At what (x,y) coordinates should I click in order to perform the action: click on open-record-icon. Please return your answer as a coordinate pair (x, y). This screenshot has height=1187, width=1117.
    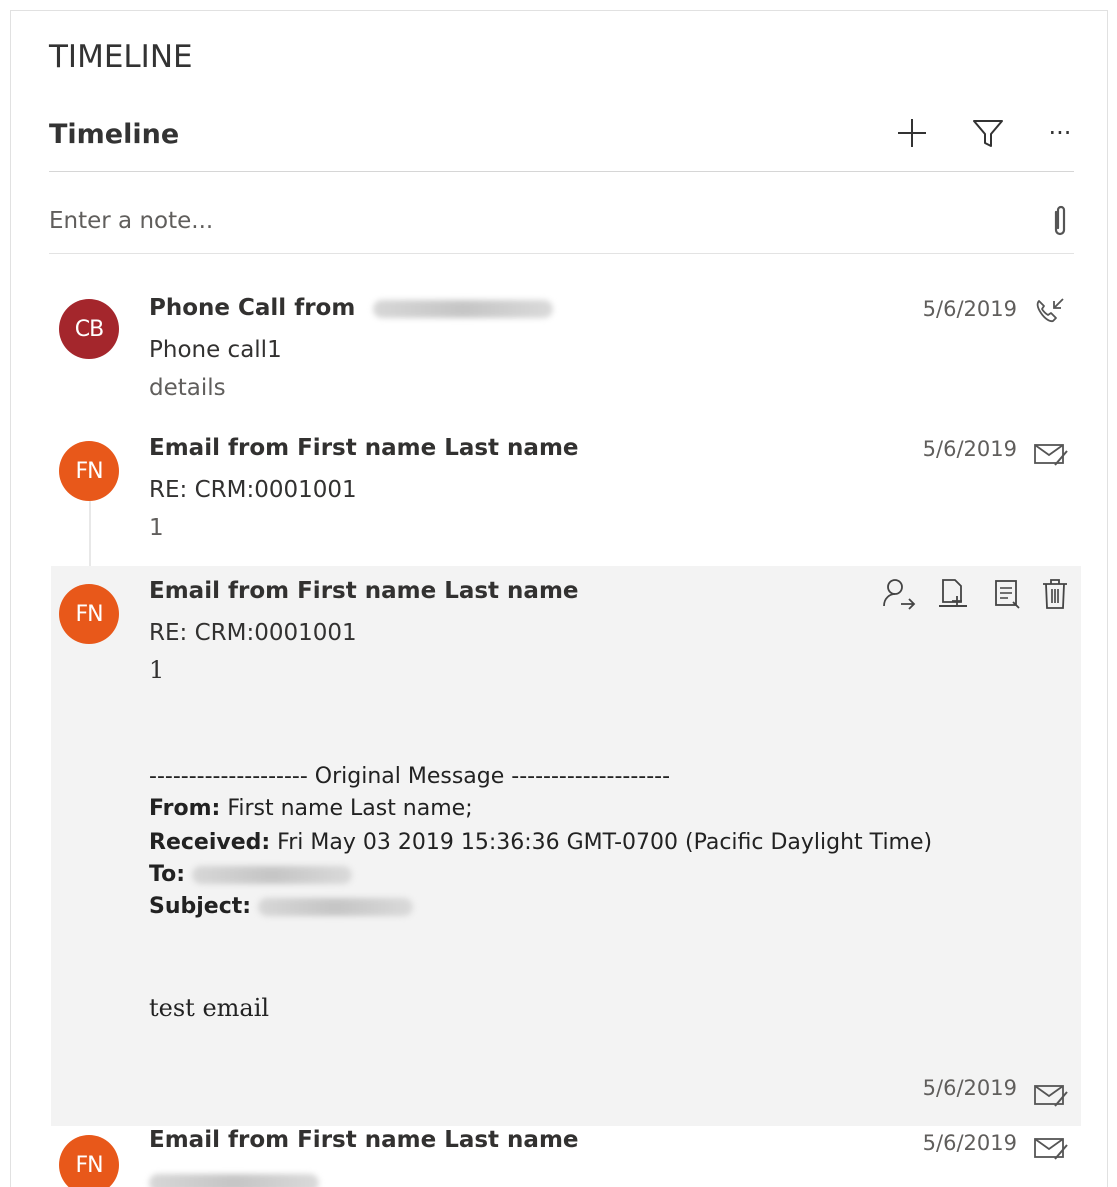
    Looking at the image, I should click on (1007, 594).